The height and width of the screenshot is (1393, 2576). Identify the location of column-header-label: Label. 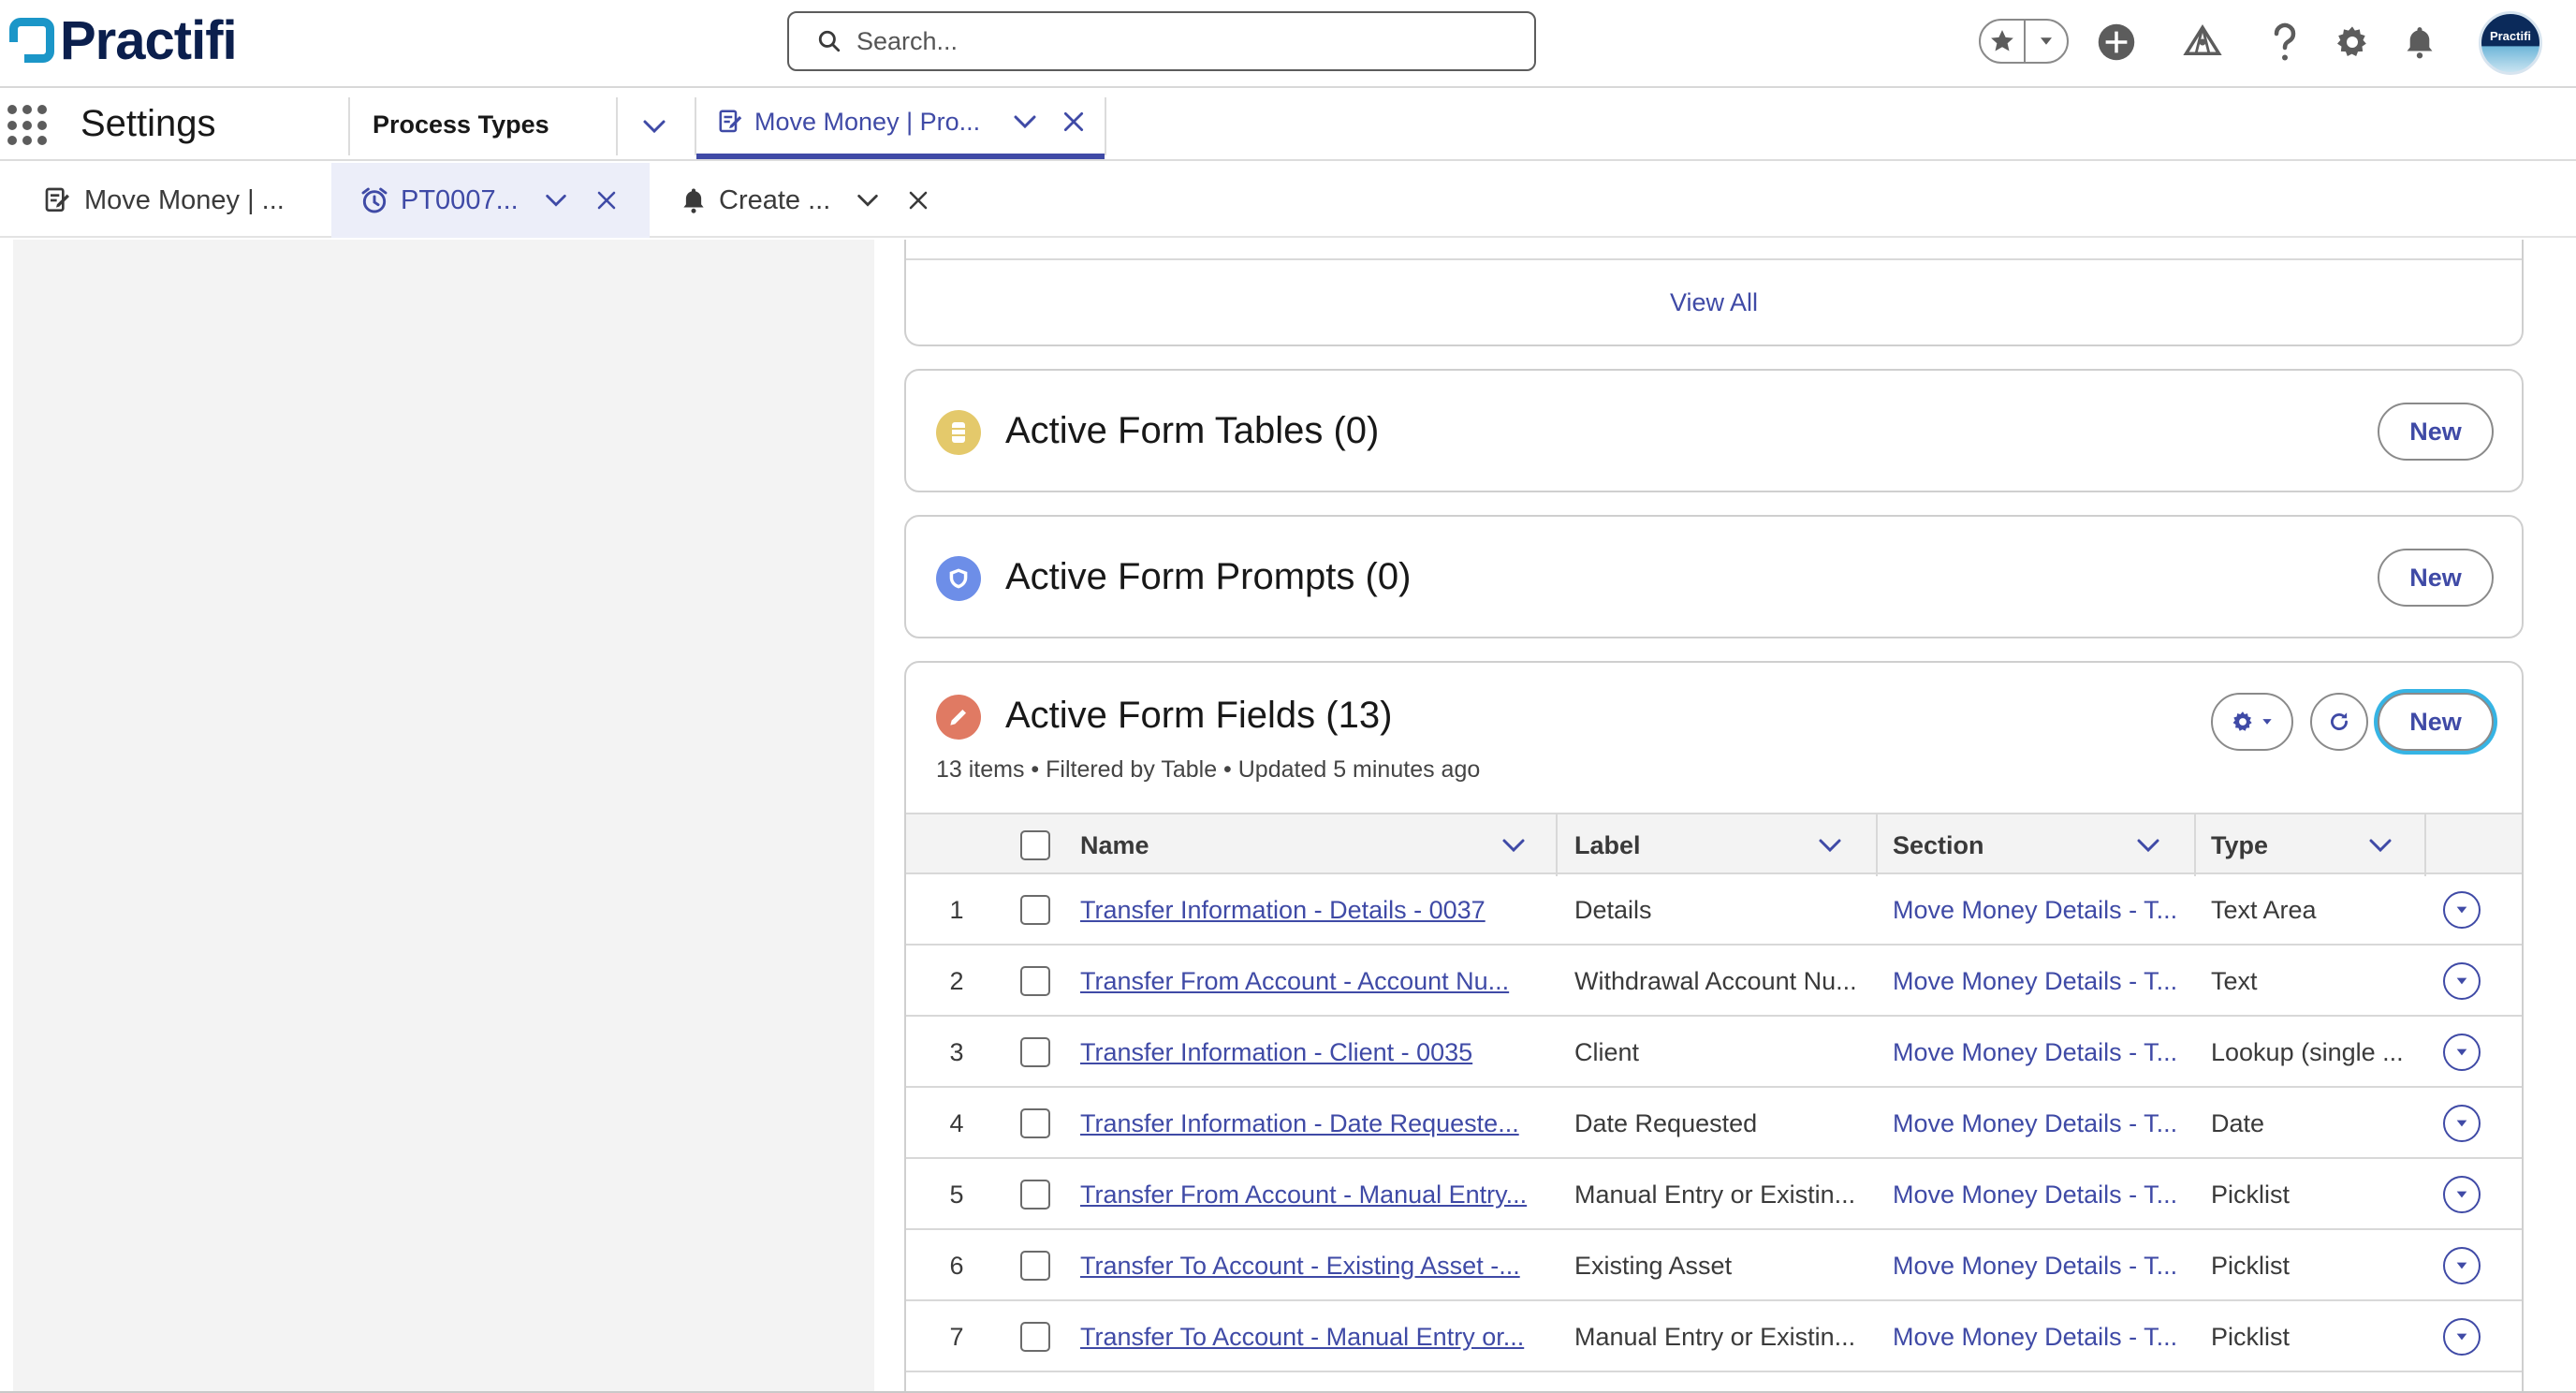
(1607, 845).